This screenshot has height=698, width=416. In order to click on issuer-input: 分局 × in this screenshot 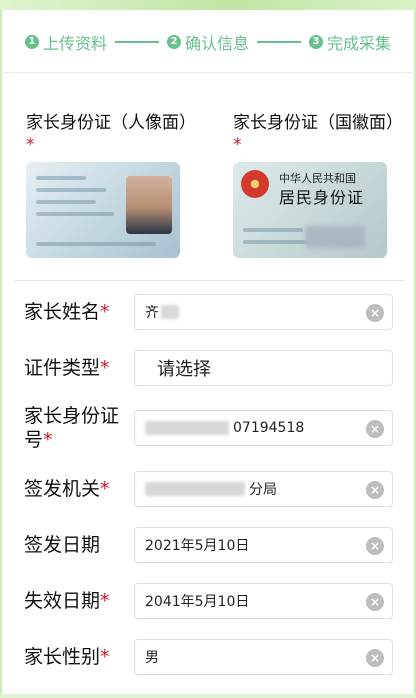, I will do `click(263, 489)`.